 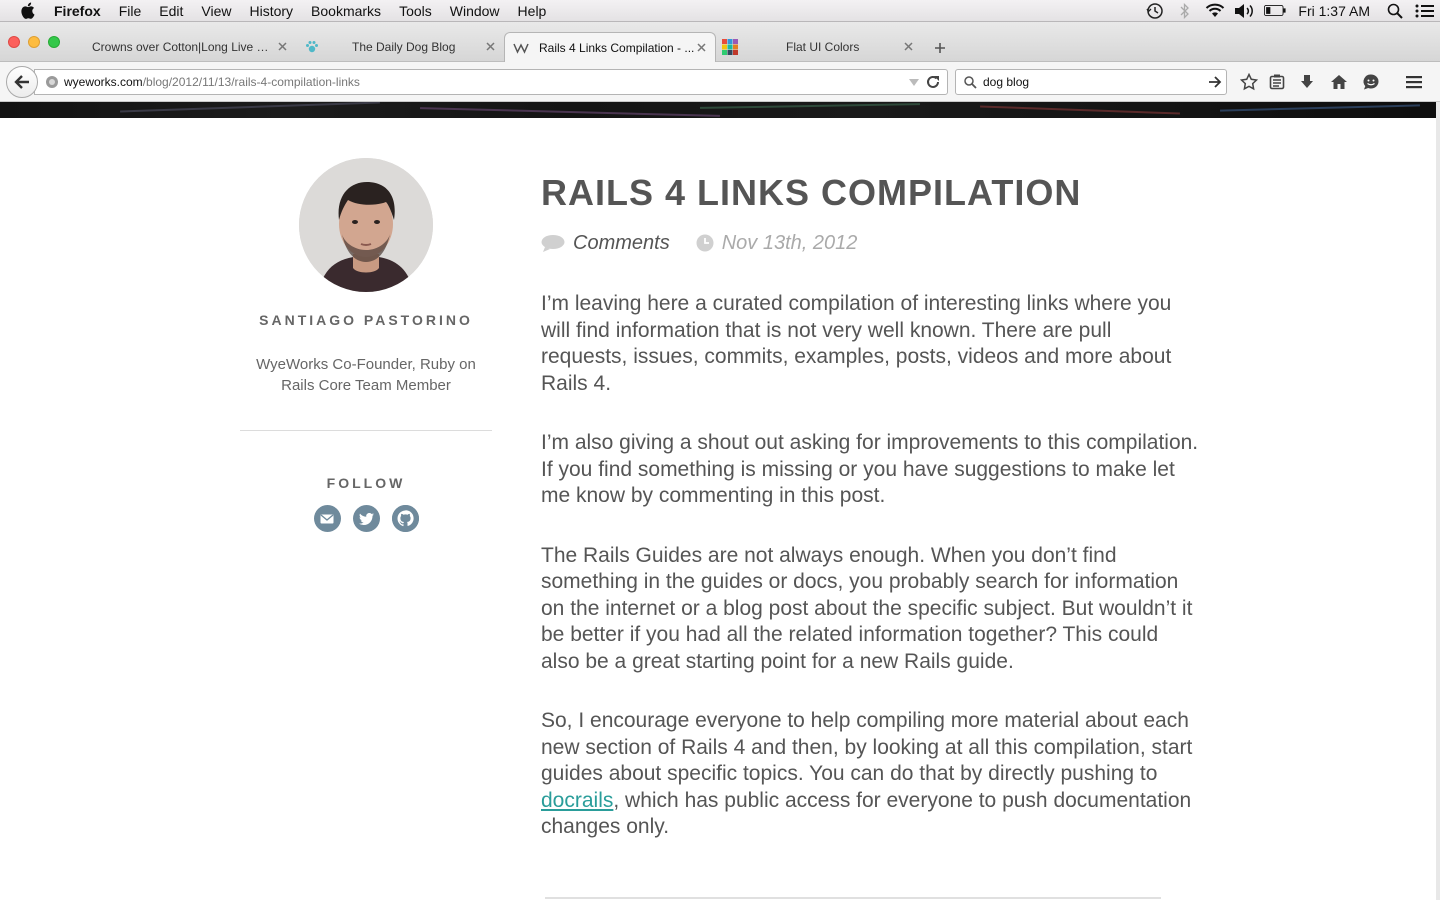 What do you see at coordinates (705, 243) in the screenshot?
I see `clock-icon` at bounding box center [705, 243].